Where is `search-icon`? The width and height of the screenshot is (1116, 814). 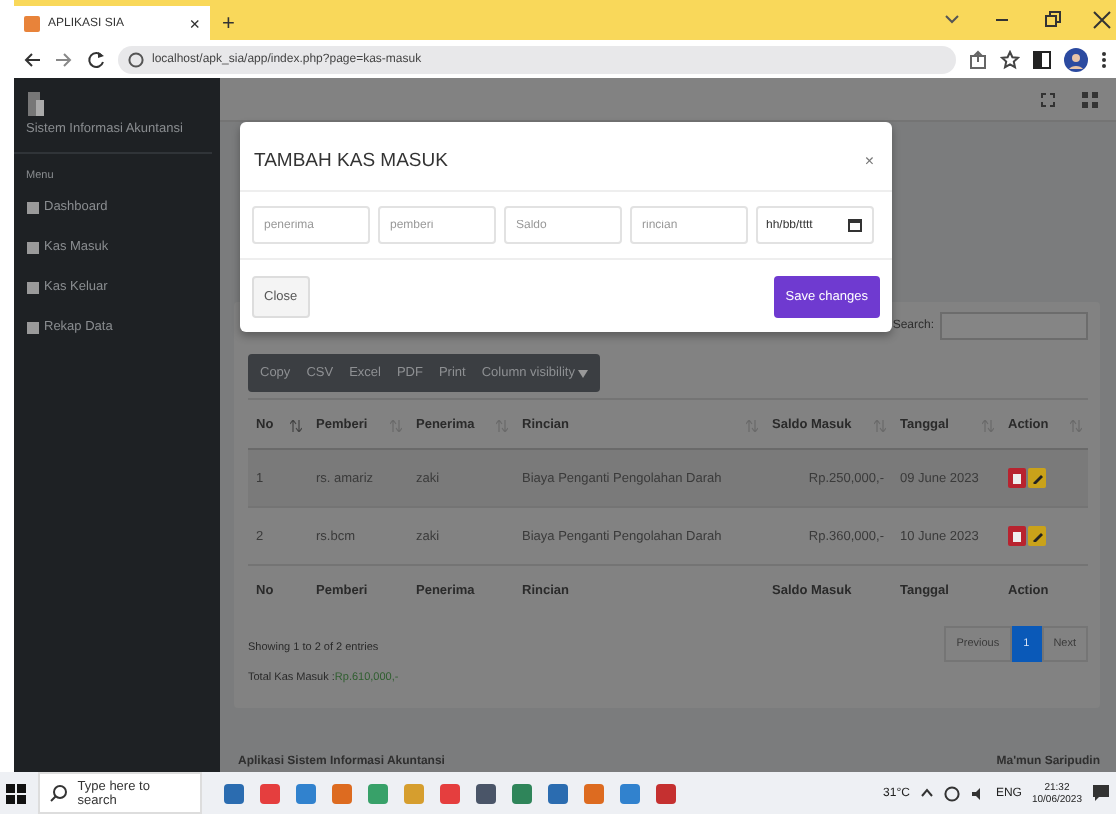 search-icon is located at coordinates (59, 793).